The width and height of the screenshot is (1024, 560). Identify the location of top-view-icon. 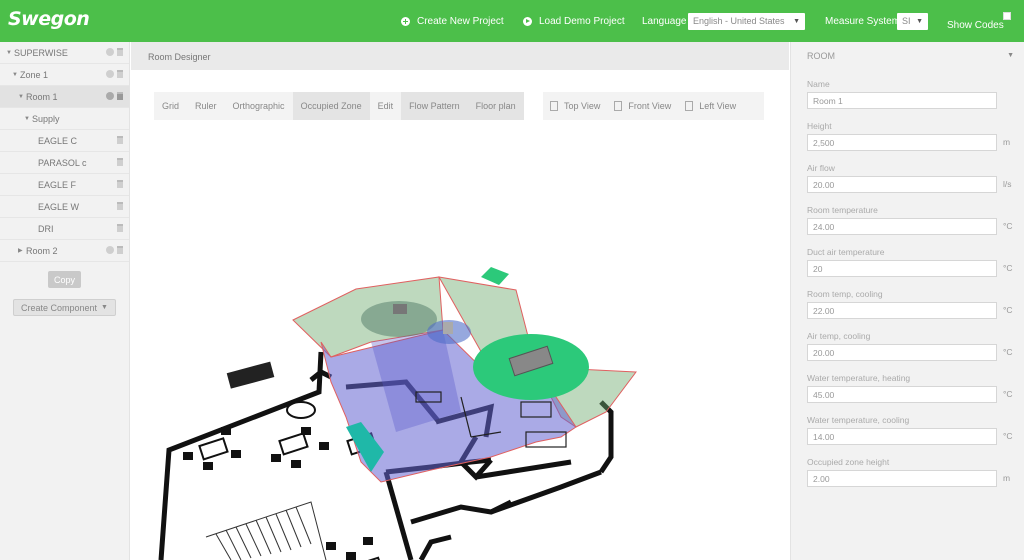
(554, 106).